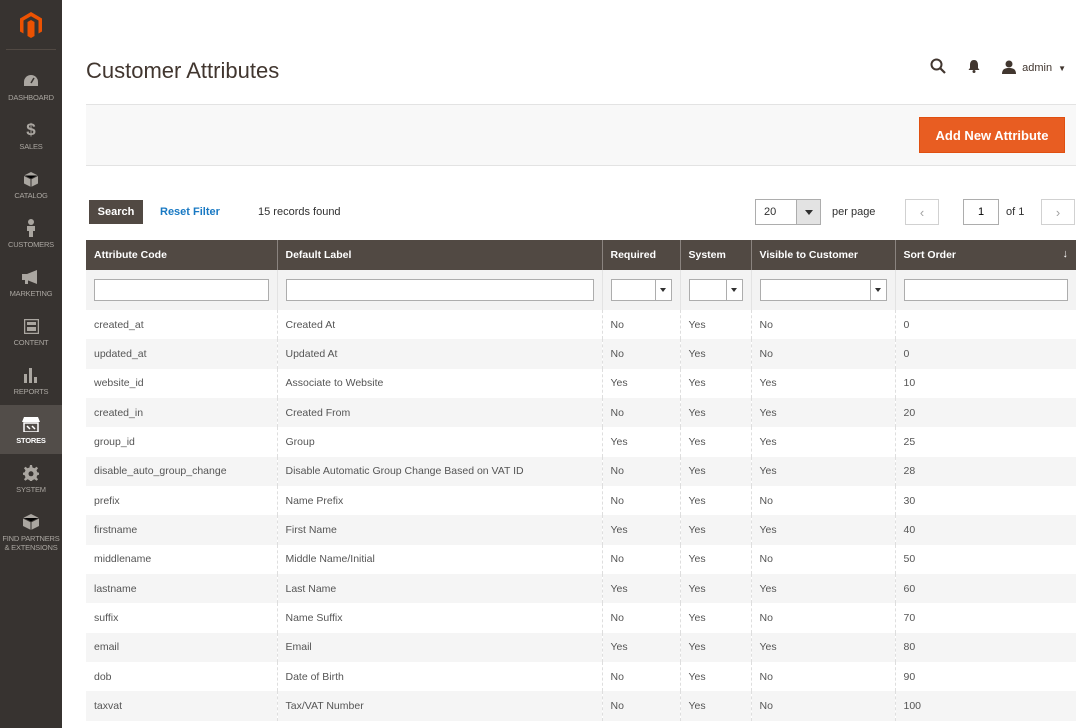  Describe the element at coordinates (974, 68) in the screenshot. I see `notifications-bell-icon` at that location.